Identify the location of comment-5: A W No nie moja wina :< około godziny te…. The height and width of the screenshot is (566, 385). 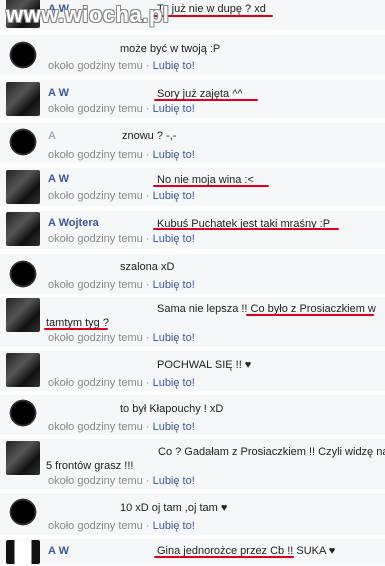
(192, 187).